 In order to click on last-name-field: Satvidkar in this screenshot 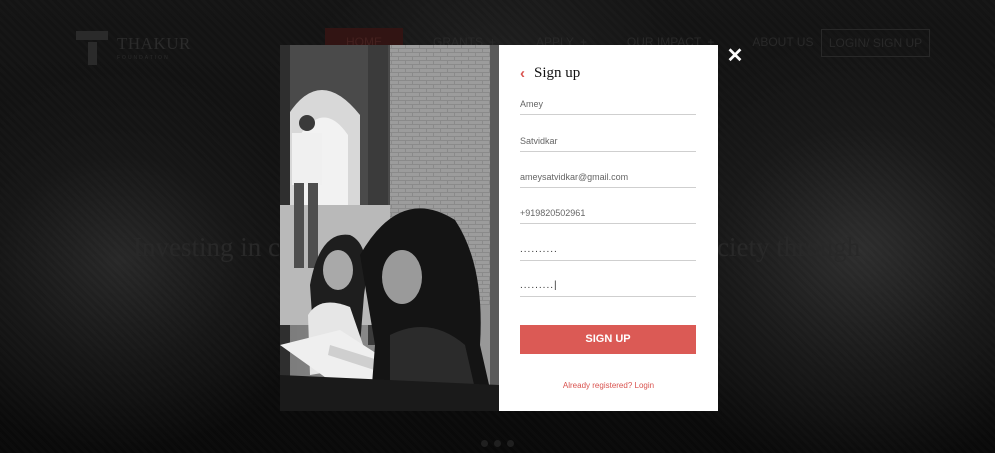, I will do `click(608, 142)`.